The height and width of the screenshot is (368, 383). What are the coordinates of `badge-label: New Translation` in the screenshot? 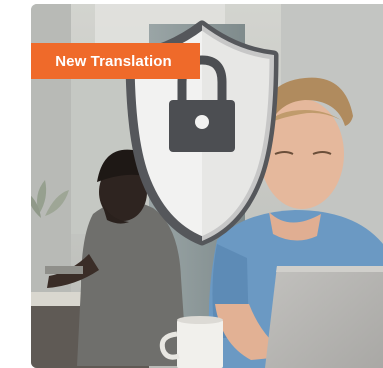 It's located at (113, 61).